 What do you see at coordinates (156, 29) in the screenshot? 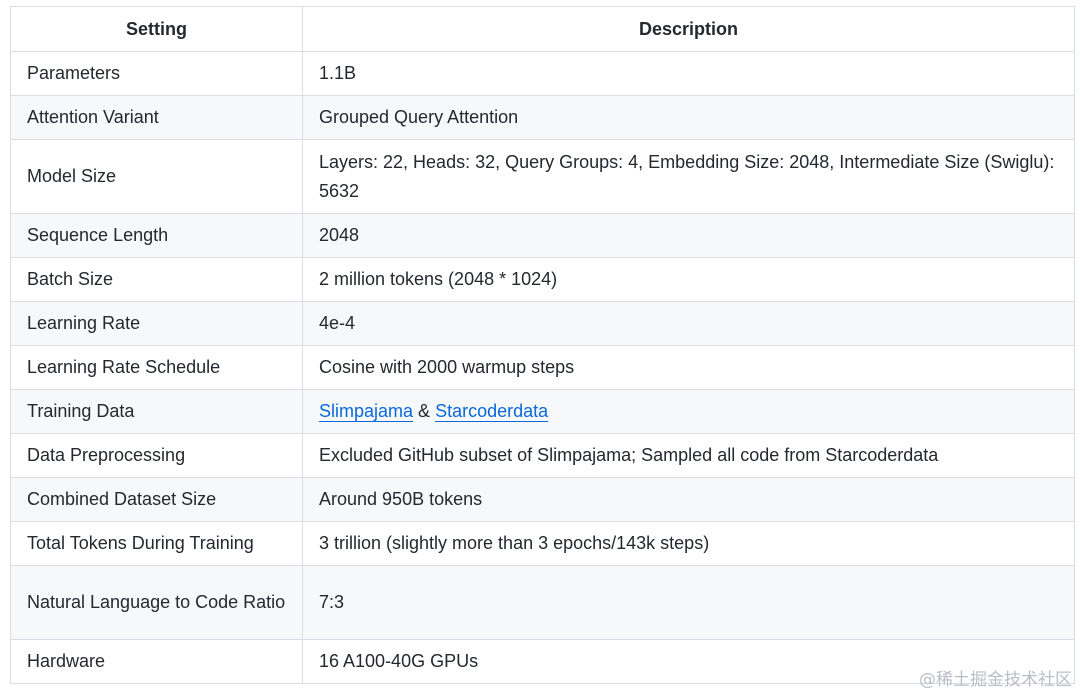
I see `header-setting: Setting` at bounding box center [156, 29].